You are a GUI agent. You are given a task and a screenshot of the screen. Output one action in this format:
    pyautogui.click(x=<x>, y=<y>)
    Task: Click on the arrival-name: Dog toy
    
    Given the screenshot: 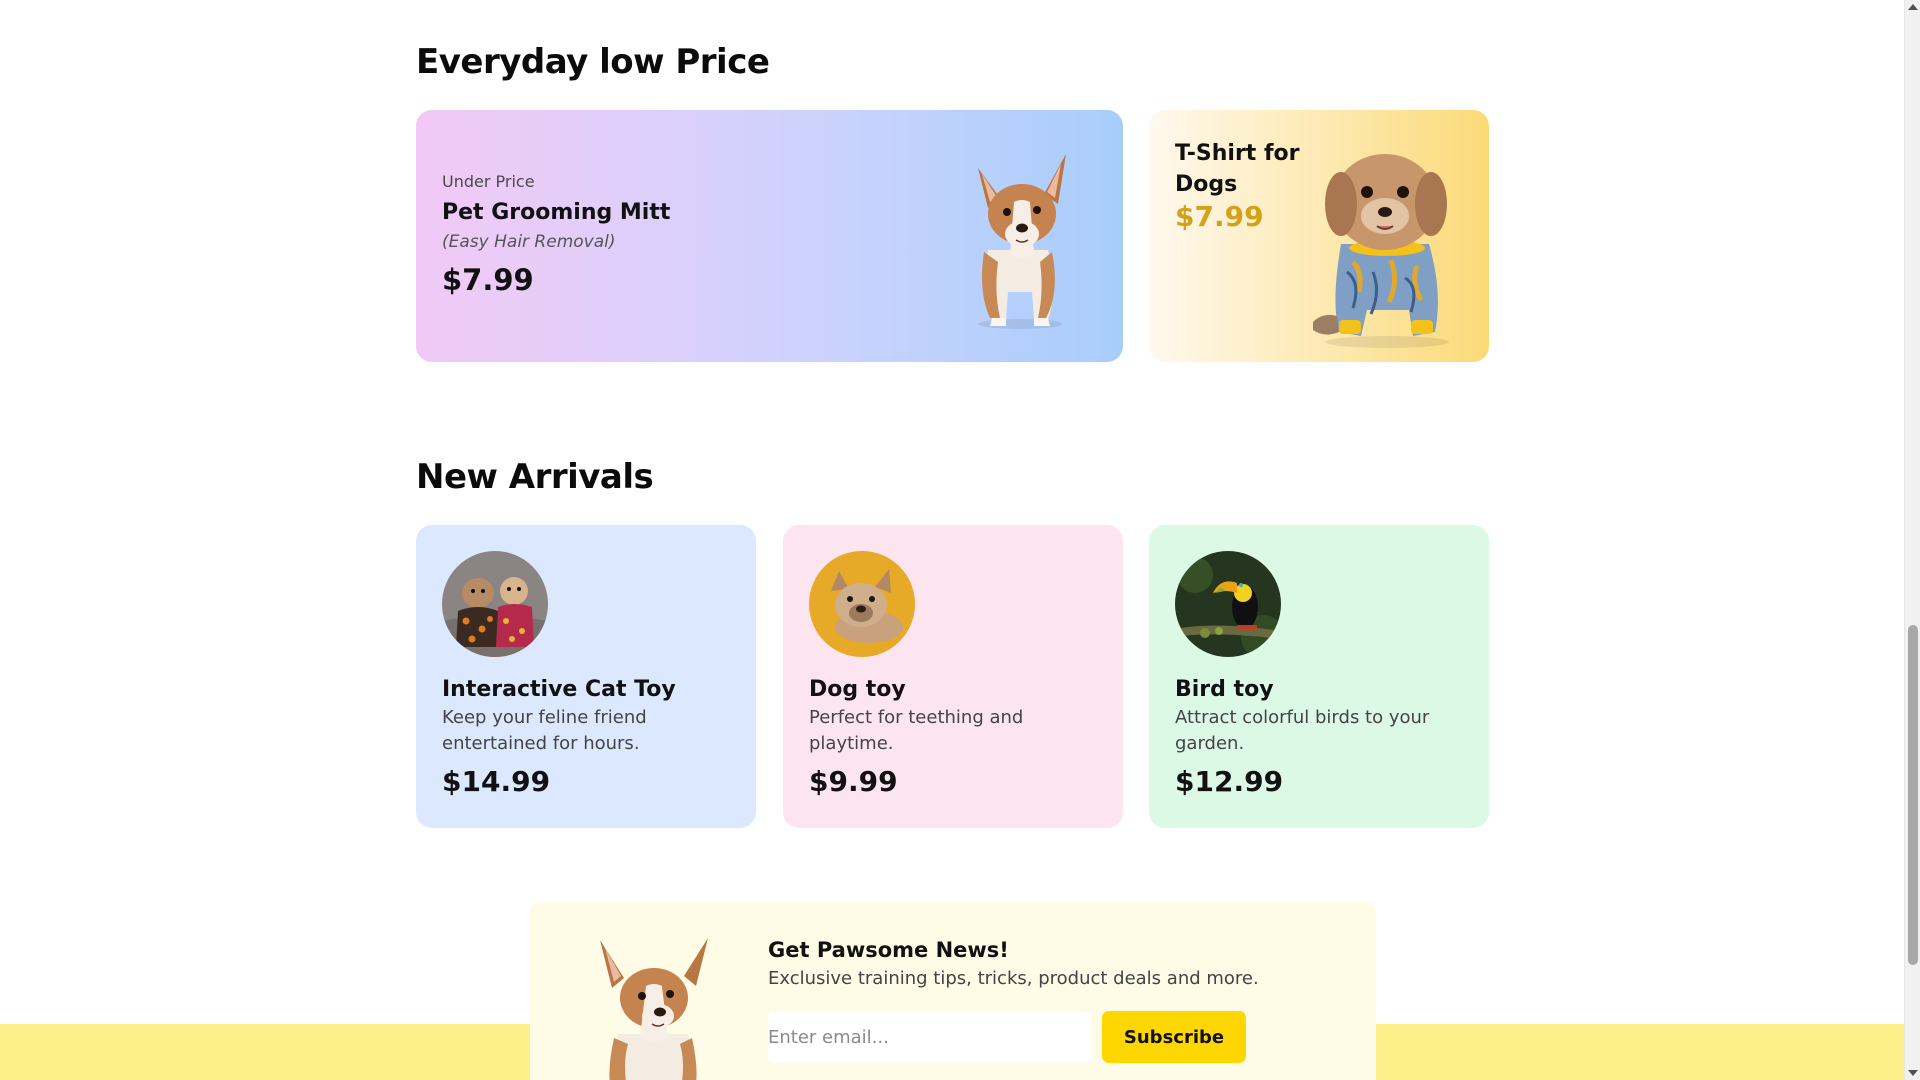 What is the action you would take?
    pyautogui.click(x=857, y=689)
    